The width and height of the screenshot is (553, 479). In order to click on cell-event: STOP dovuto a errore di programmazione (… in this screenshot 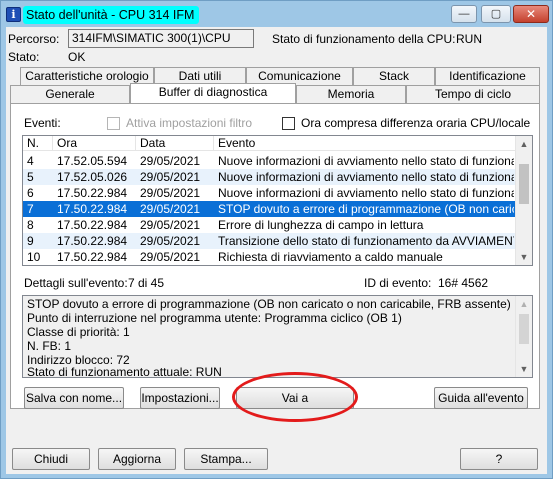, I will do `click(366, 209)`.